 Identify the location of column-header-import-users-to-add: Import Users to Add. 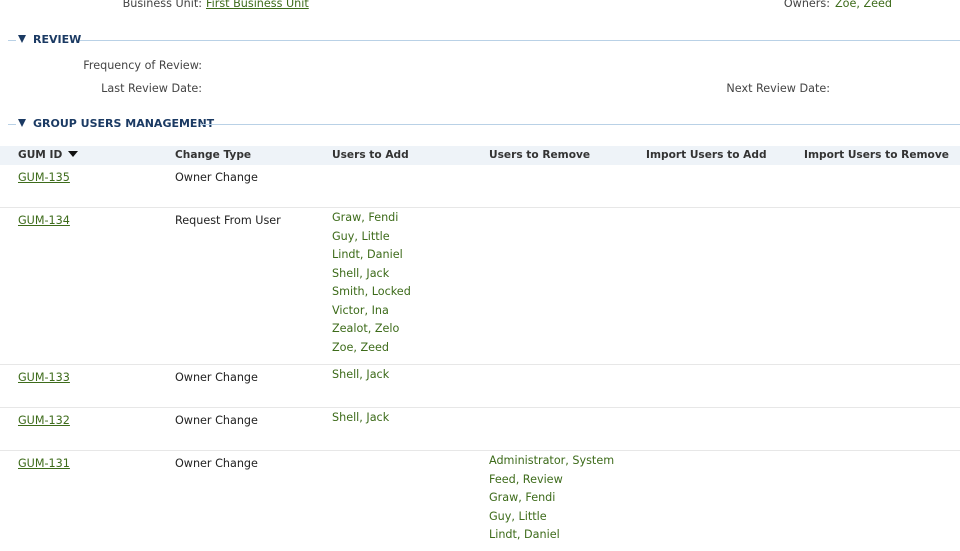
(706, 155).